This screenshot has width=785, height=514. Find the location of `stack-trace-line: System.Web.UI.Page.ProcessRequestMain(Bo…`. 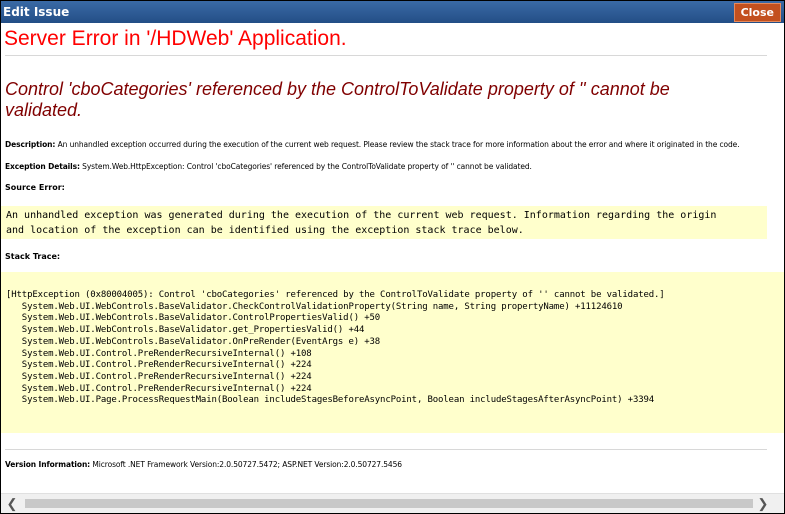

stack-trace-line: System.Web.UI.Page.ProcessRequestMain(Bo… is located at coordinates (330, 400).